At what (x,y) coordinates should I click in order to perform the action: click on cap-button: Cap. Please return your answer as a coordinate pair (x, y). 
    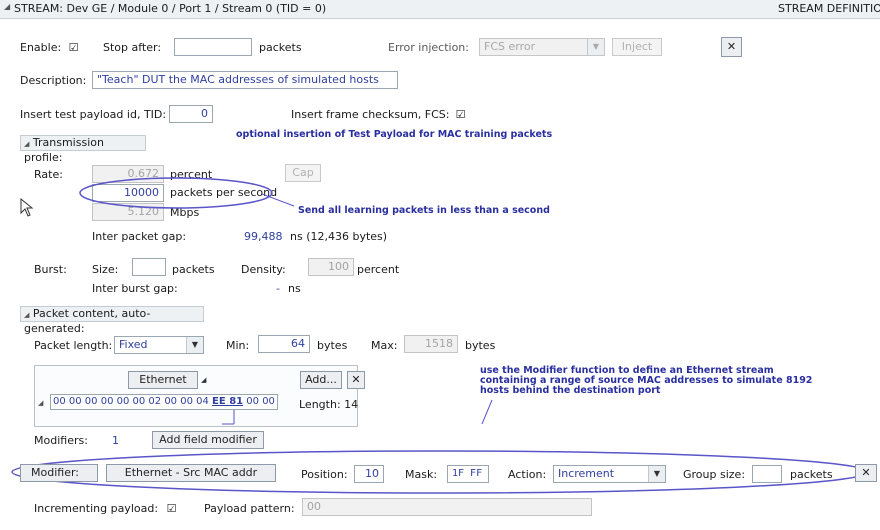
    Looking at the image, I should click on (303, 173).